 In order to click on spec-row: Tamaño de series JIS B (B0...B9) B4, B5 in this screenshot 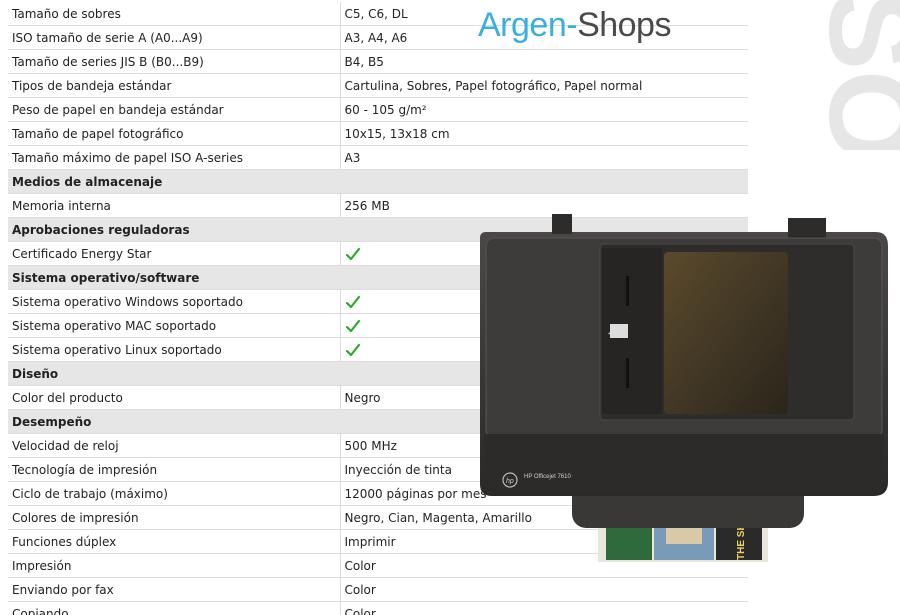, I will do `click(378, 61)`.